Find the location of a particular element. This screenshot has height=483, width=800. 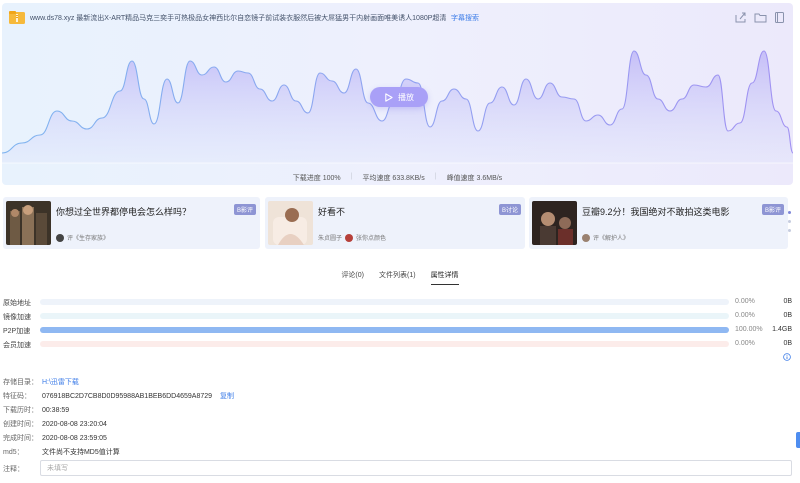

detail-tabs: 评论(0) 文件列表(1) 属性详情 is located at coordinates (400, 277).